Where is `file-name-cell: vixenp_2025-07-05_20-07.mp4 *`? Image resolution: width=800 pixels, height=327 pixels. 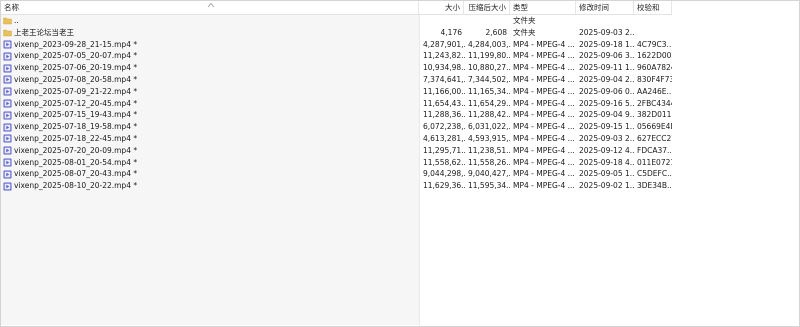
file-name-cell: vixenp_2025-07-05_20-07.mp4 * is located at coordinates (210, 56).